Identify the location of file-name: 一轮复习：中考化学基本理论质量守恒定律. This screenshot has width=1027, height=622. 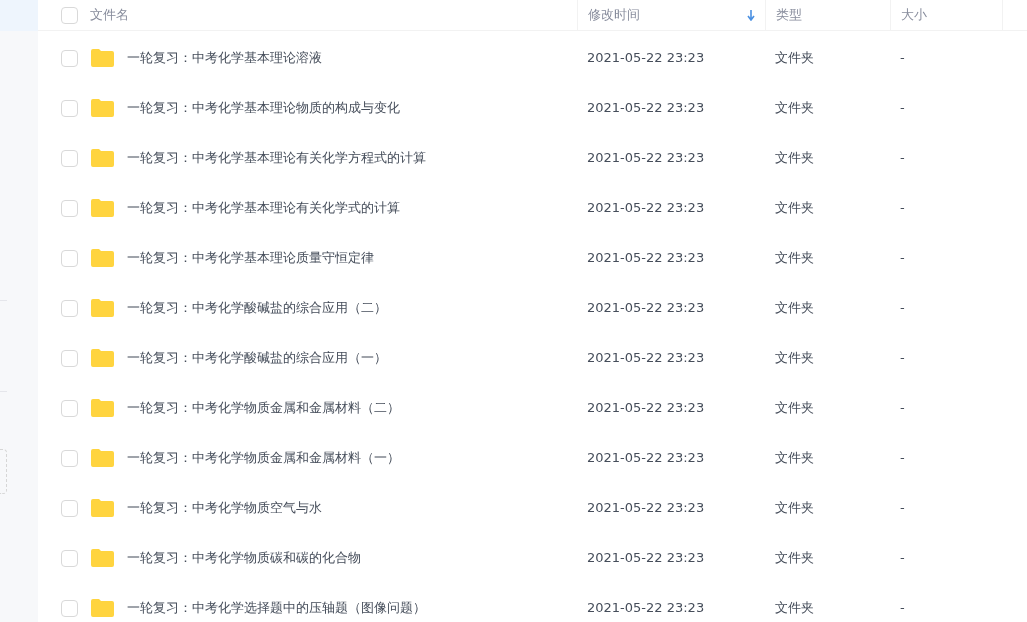
(250, 258).